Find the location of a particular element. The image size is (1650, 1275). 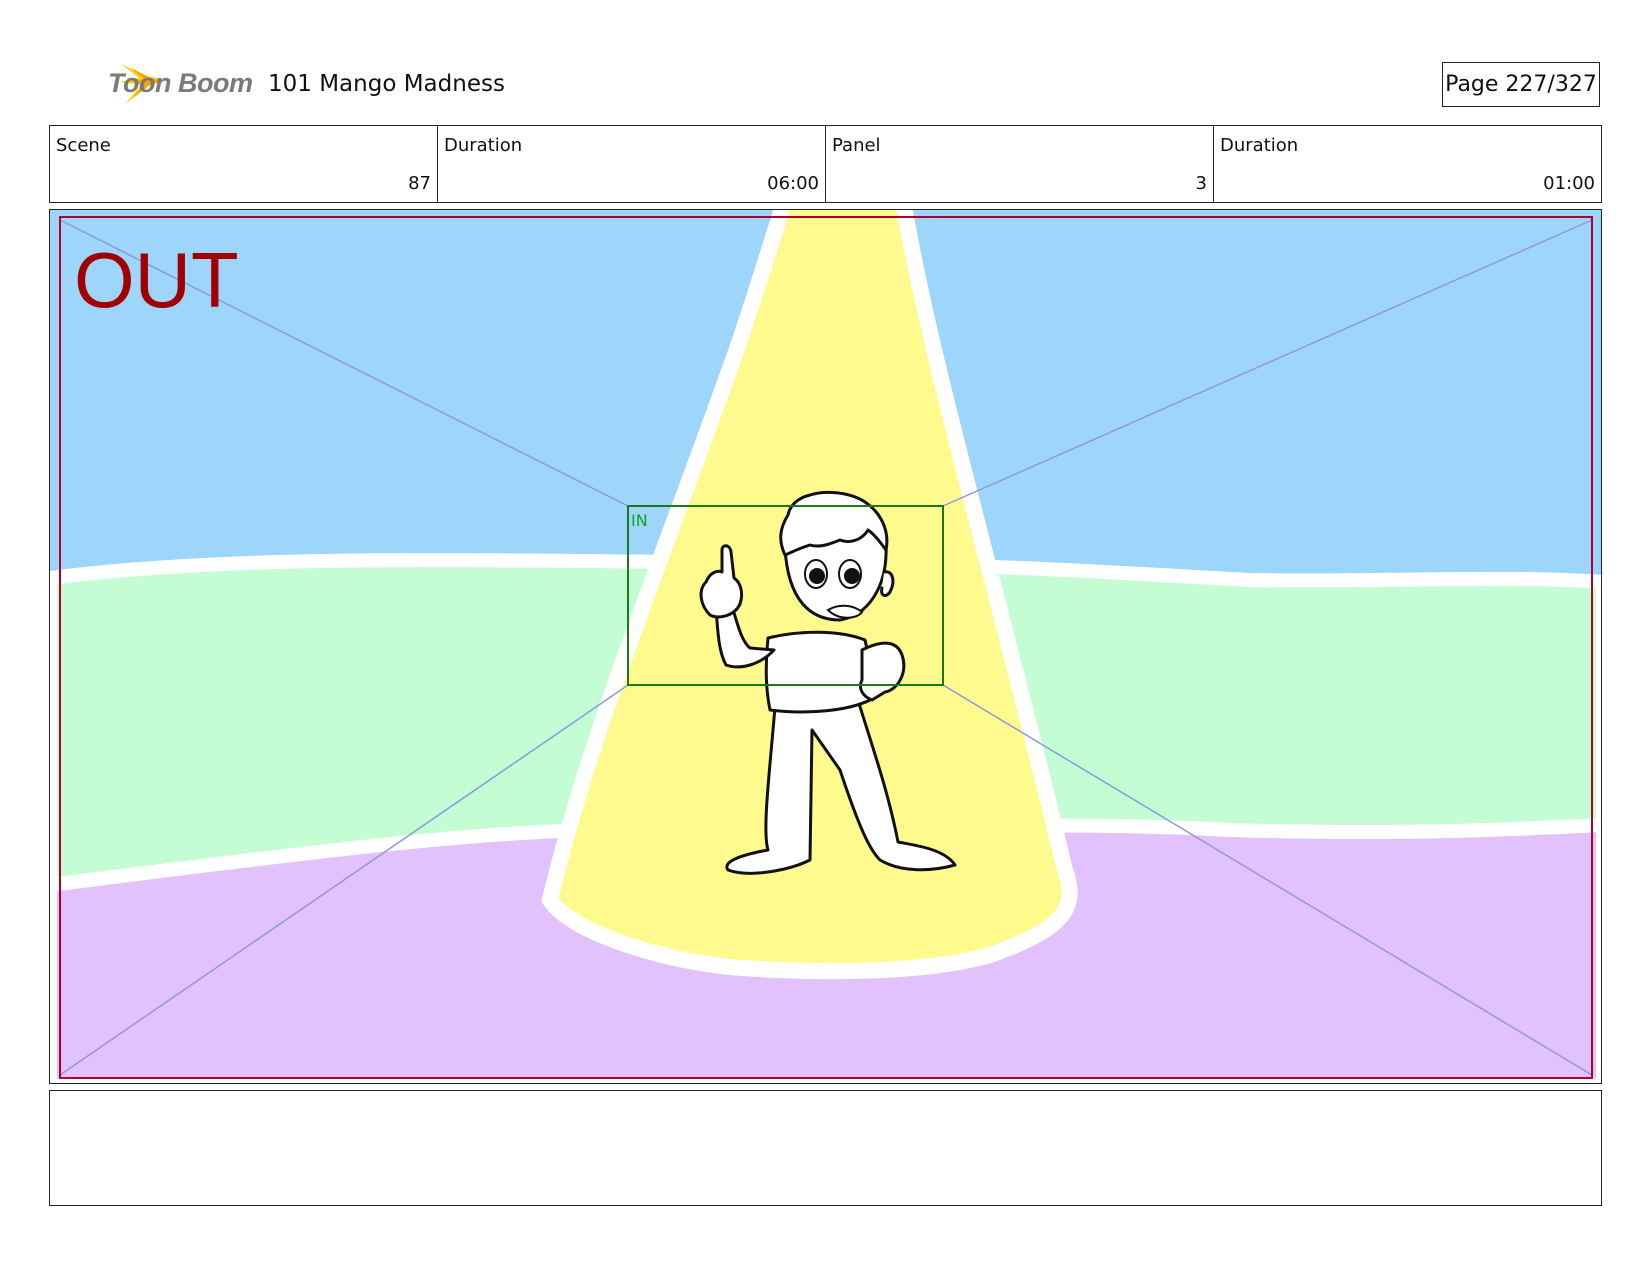

out-frame-label: OUT is located at coordinates (156, 280).